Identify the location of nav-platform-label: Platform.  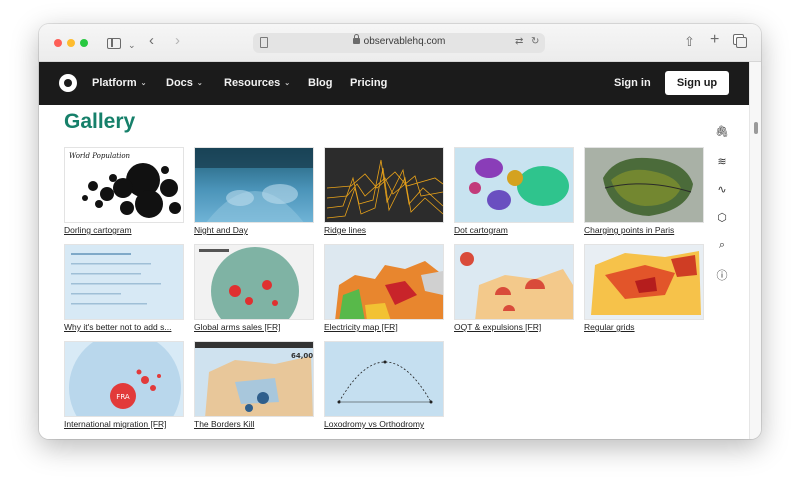
(114, 83).